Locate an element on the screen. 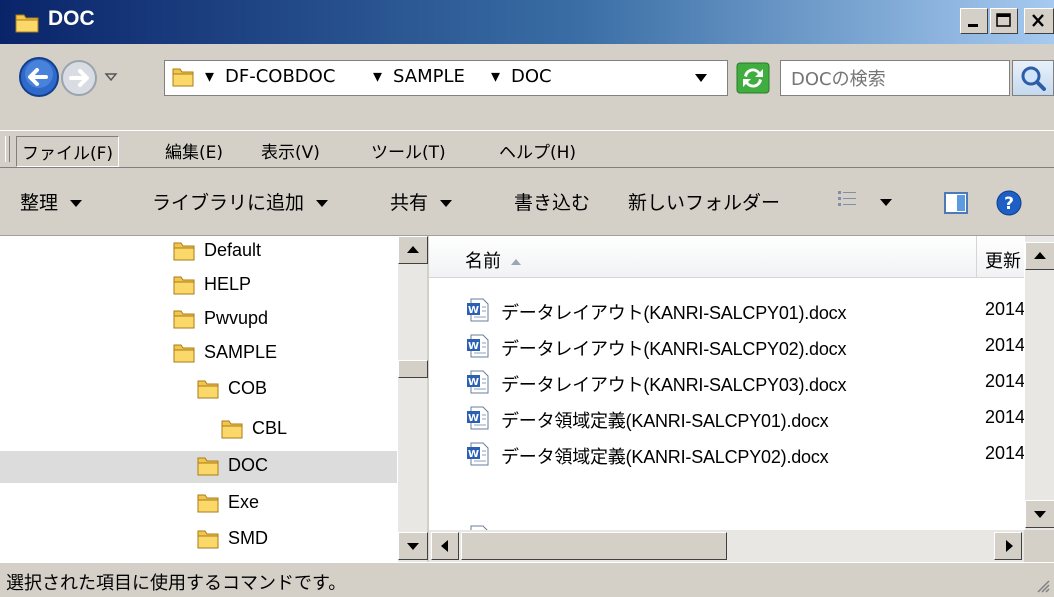 Image resolution: width=1054 pixels, height=597 pixels. file-name: データレイアウト(KANRI-SALCPY01).docx is located at coordinates (674, 313).